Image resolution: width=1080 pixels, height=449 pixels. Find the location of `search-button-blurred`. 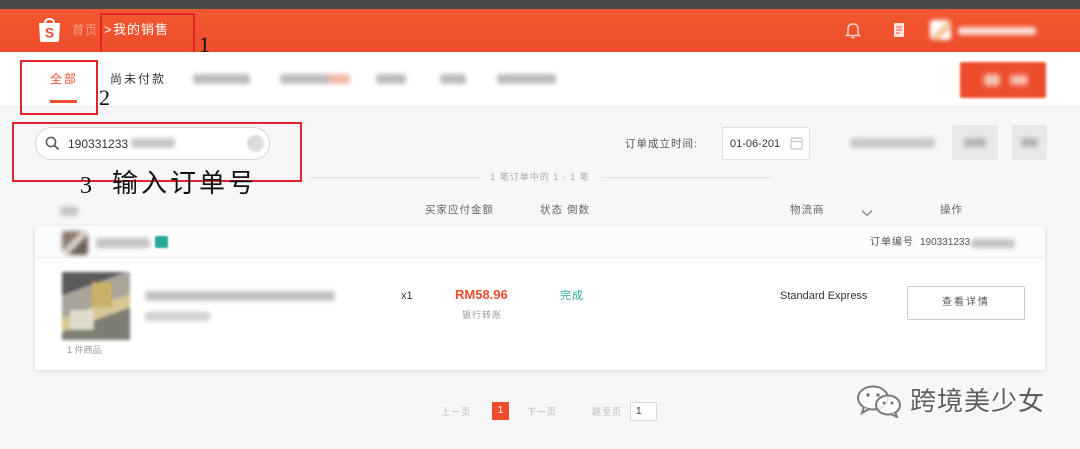

search-button-blurred is located at coordinates (975, 142).